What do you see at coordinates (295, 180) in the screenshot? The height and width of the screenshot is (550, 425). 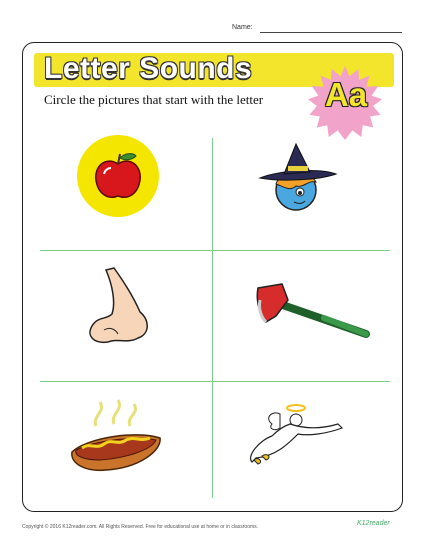 I see `witch-icon` at bounding box center [295, 180].